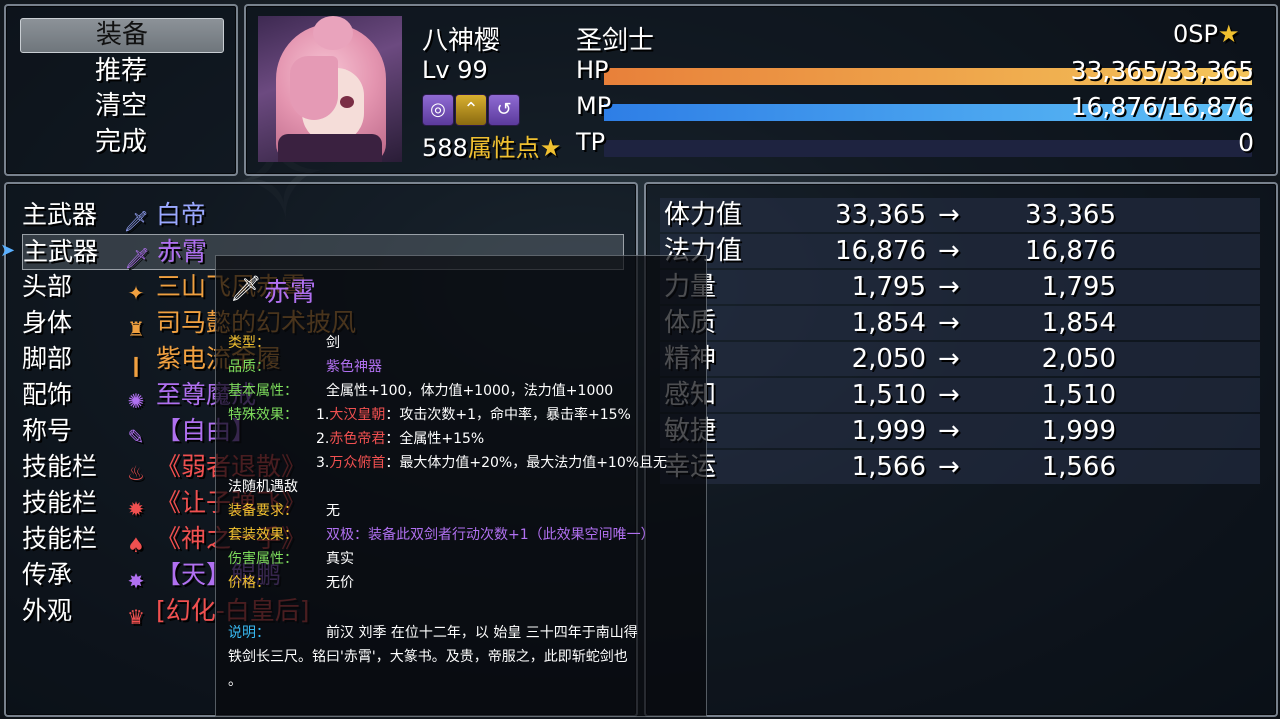 This screenshot has width=1280, height=719. I want to click on param-name: 体力值, so click(703, 215).